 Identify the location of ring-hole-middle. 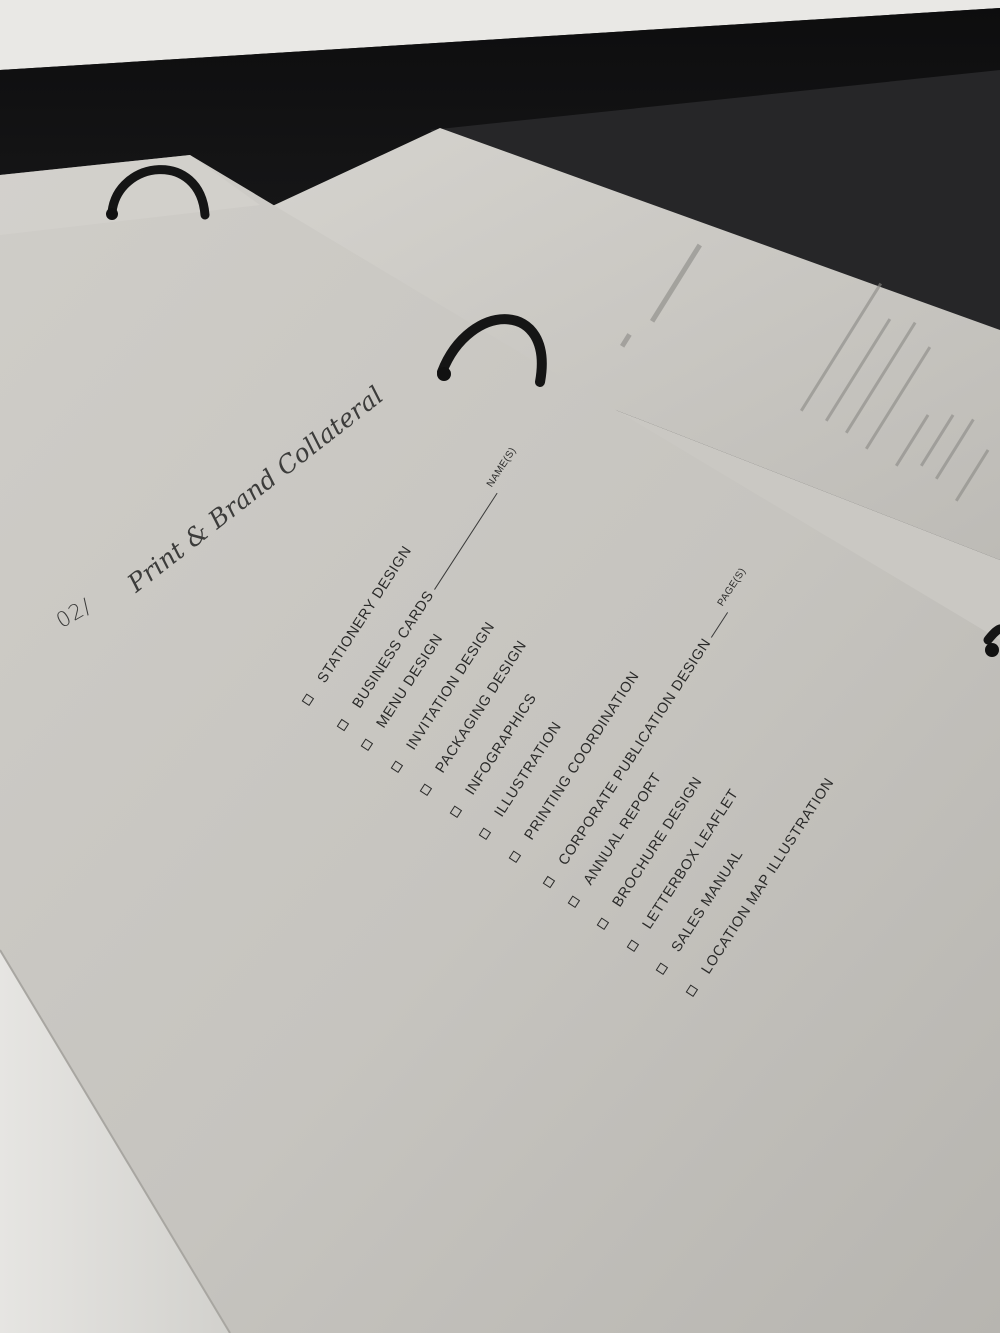
(444, 374).